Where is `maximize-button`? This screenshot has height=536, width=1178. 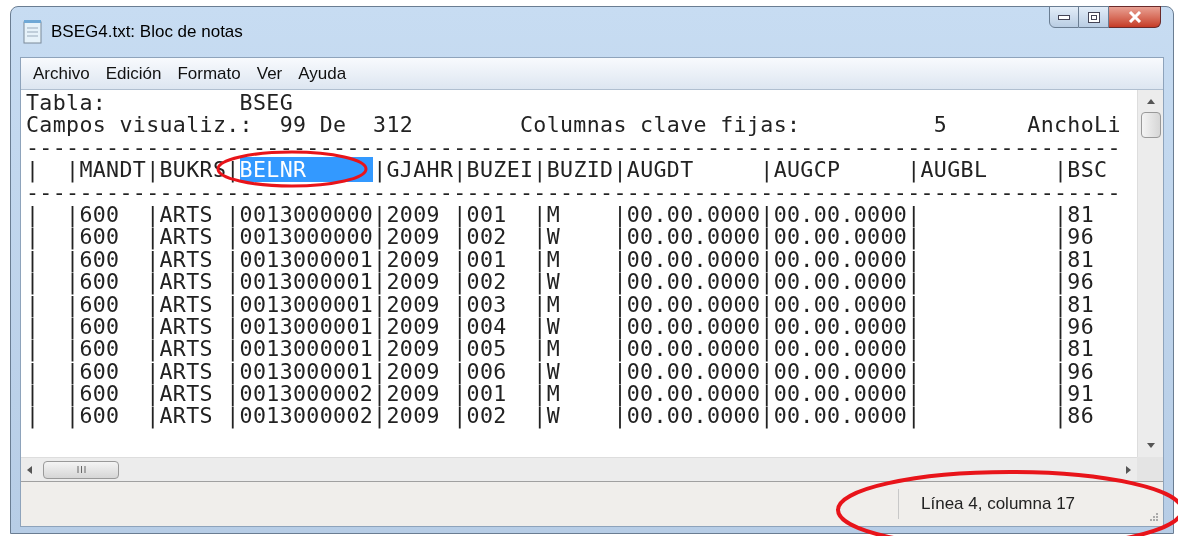 maximize-button is located at coordinates (1094, 17).